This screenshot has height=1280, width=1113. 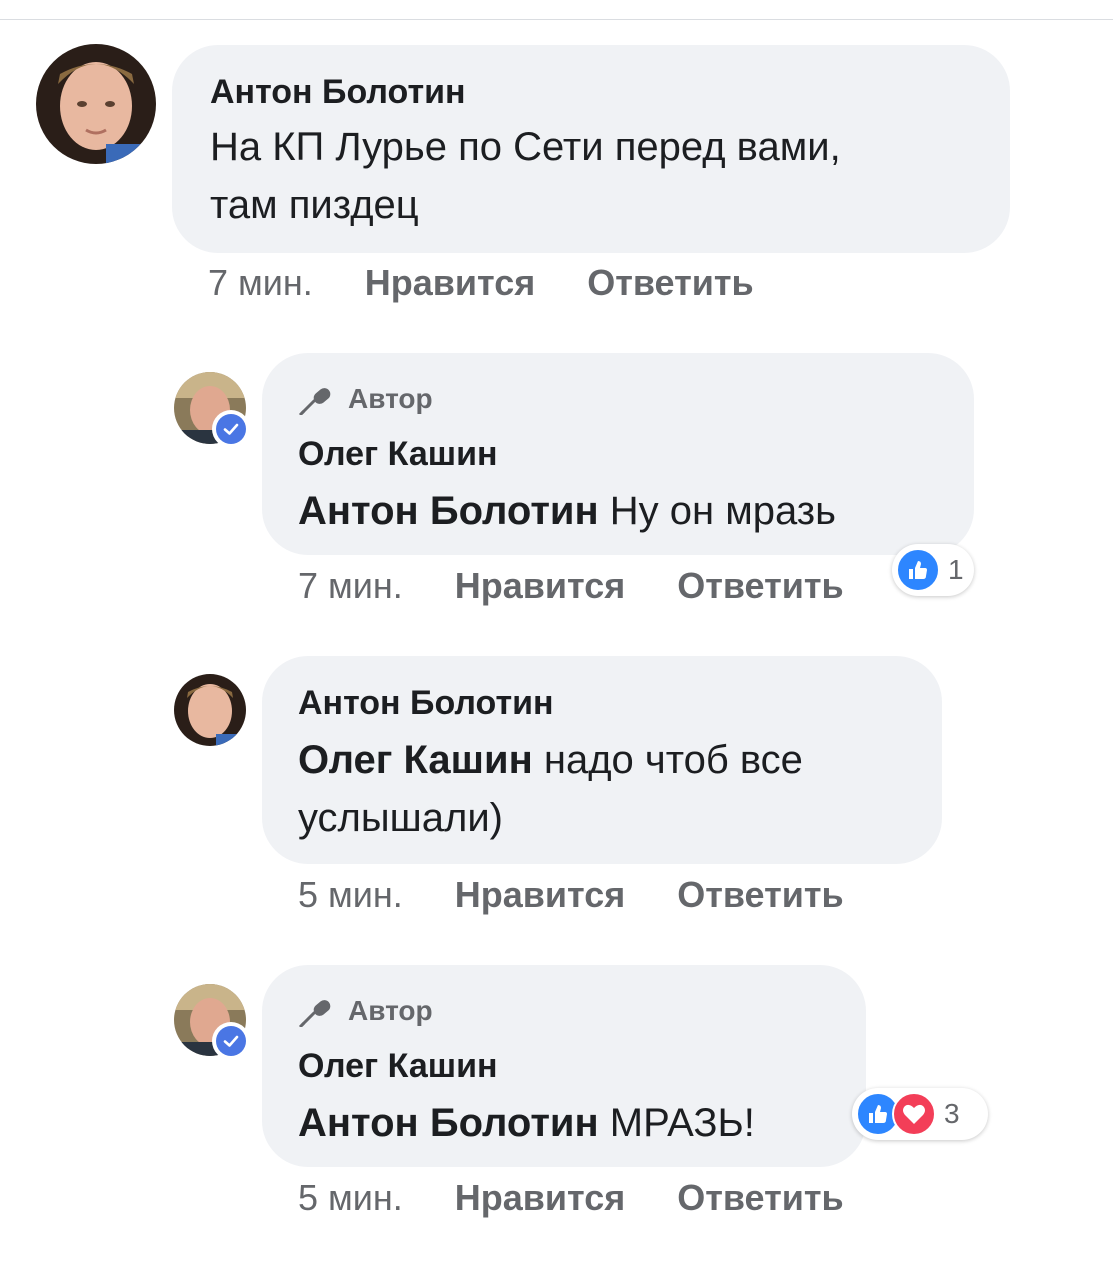 I want to click on reactions-summary: 1, so click(x=933, y=570).